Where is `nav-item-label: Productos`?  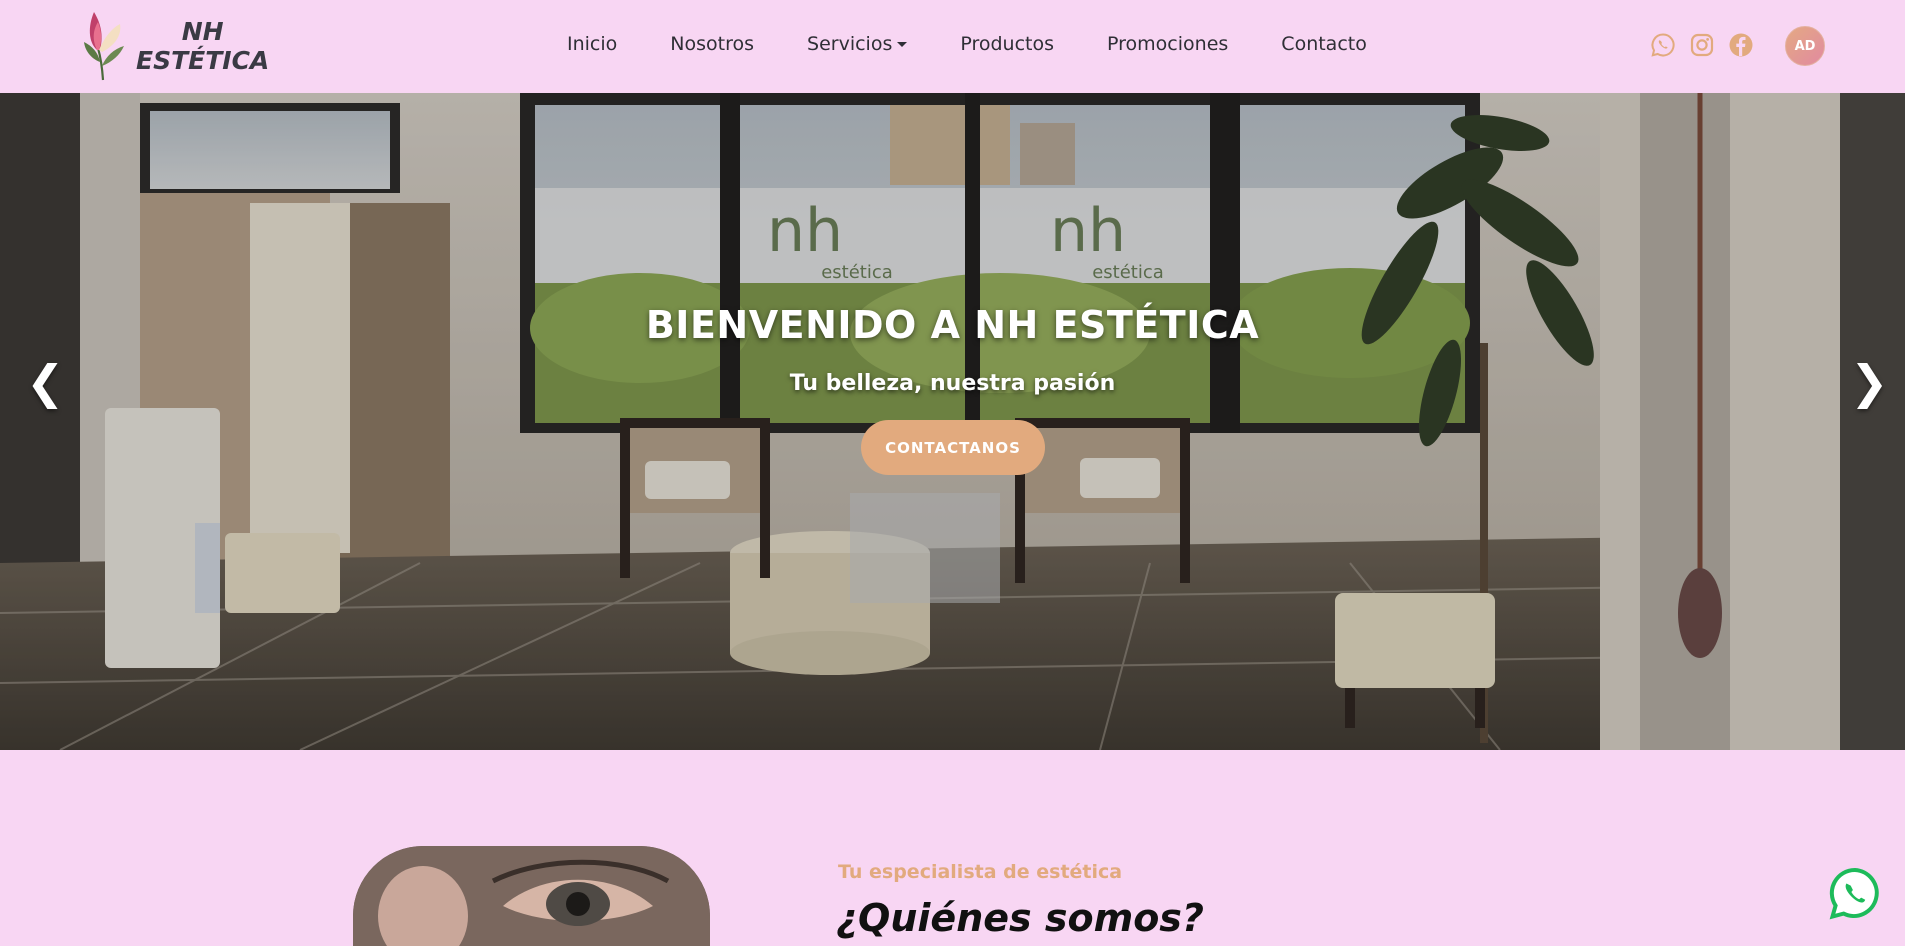
nav-item-label: Productos is located at coordinates (1007, 44).